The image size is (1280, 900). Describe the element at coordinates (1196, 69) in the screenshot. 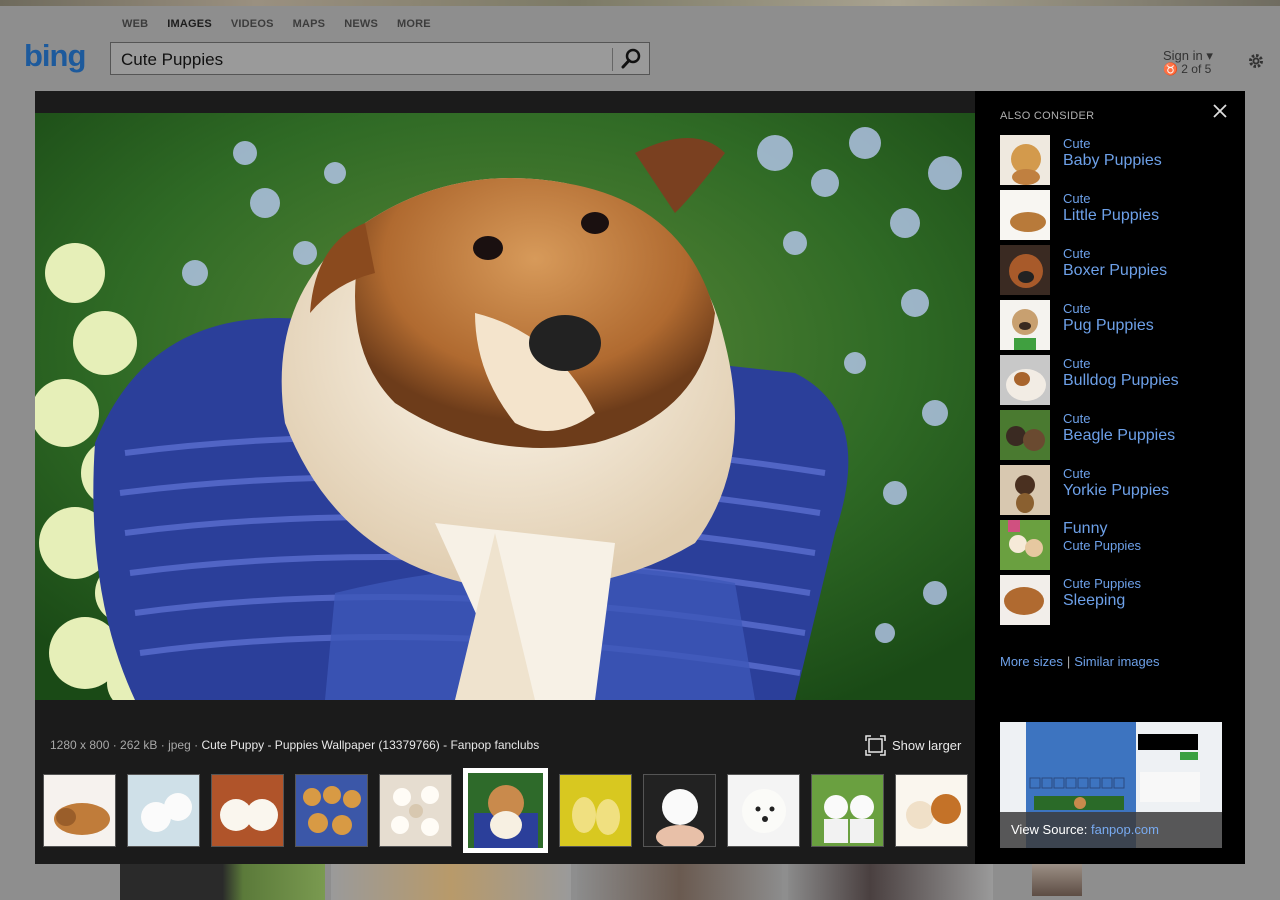

I see `rewards-count-text: 2 of 5` at that location.